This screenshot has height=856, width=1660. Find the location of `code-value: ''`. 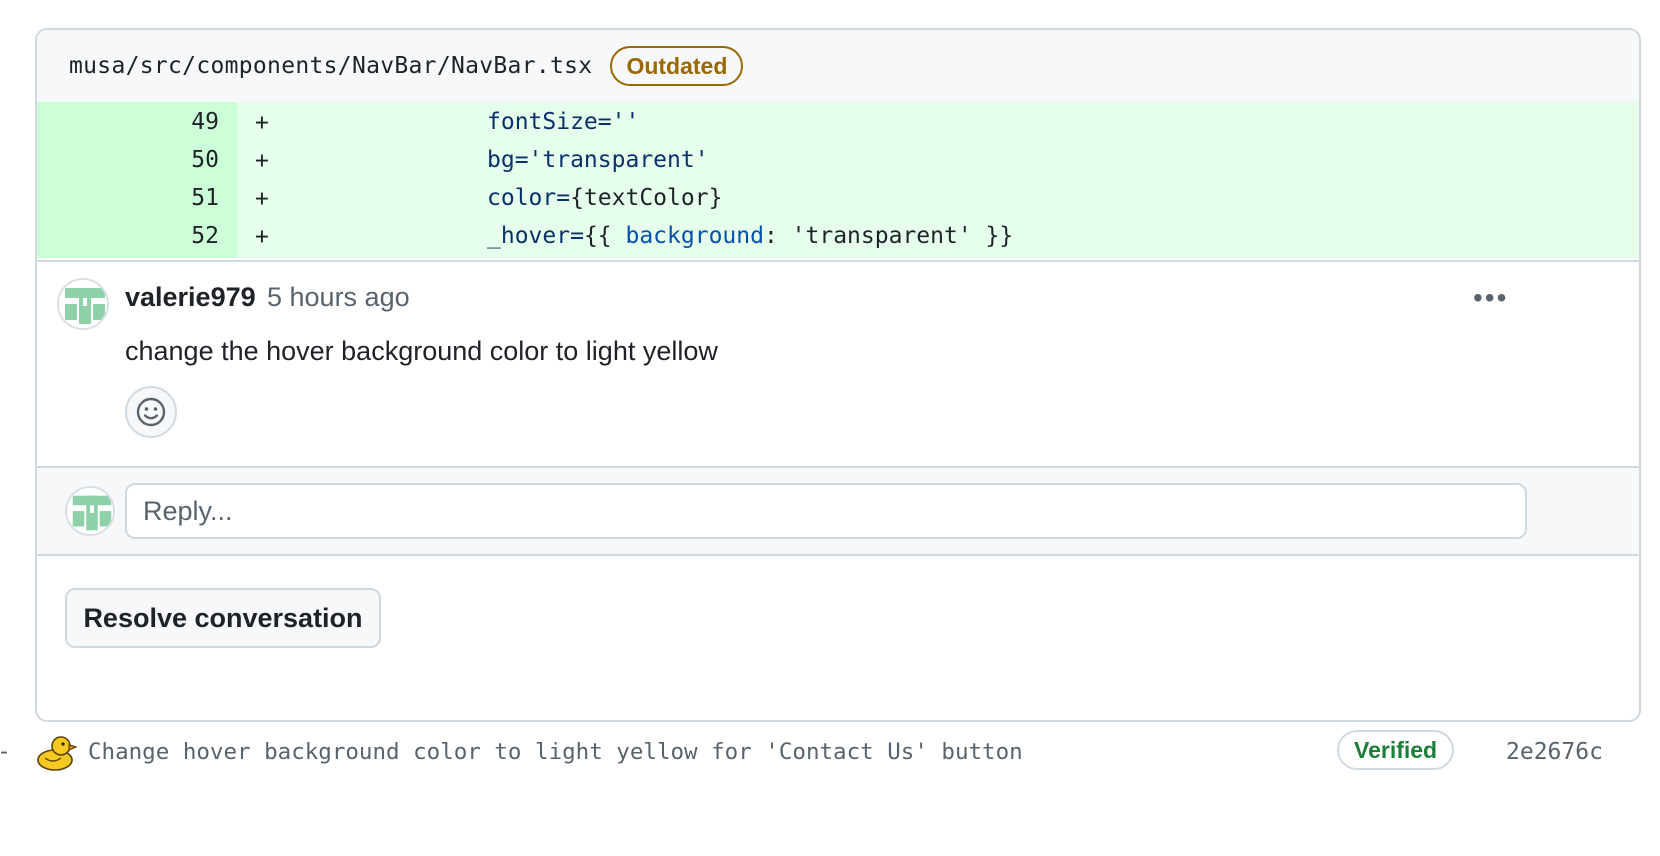

code-value: '' is located at coordinates (625, 122).